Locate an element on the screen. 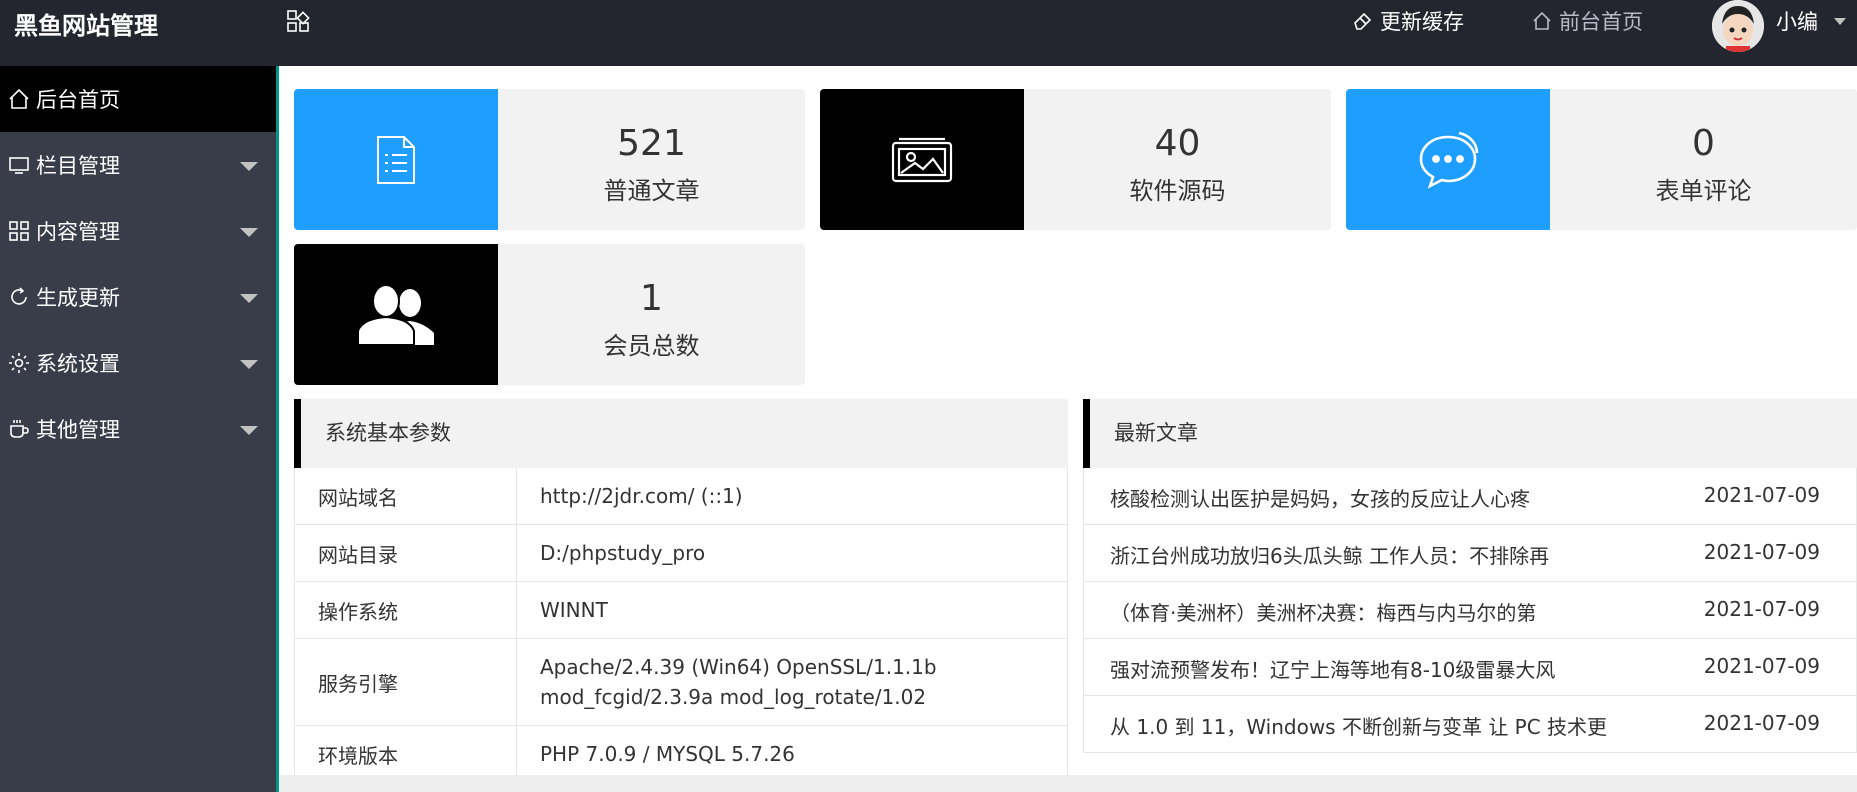  chat-icon is located at coordinates (1448, 159).